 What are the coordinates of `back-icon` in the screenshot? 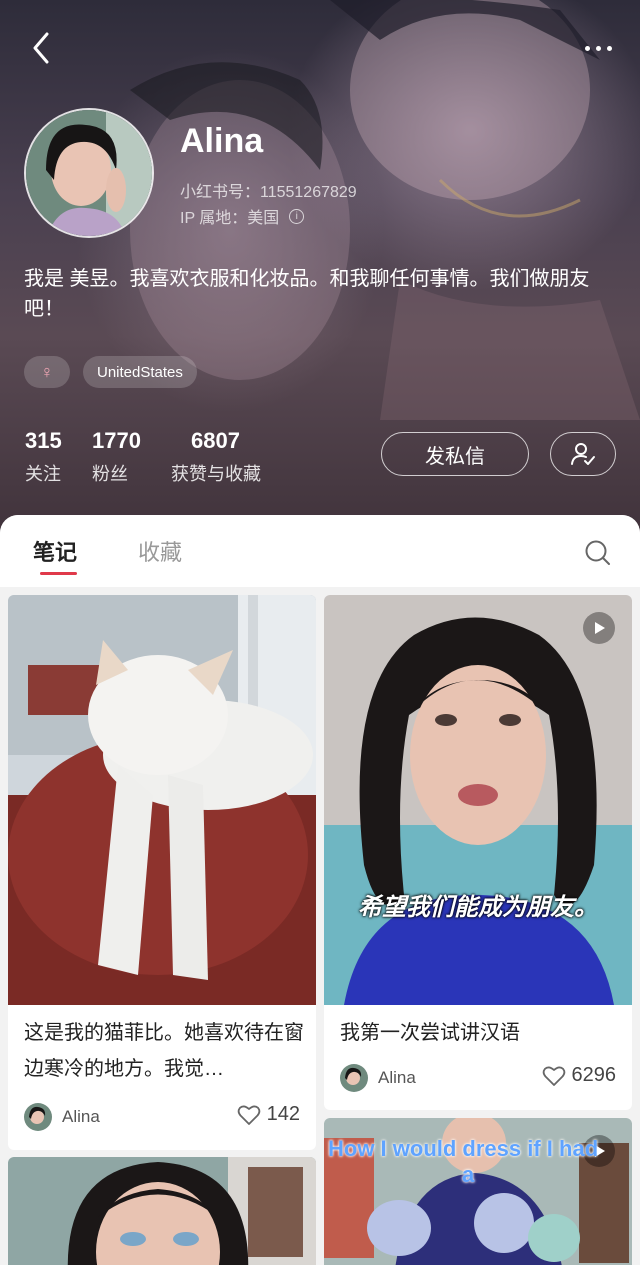 It's located at (41, 48).